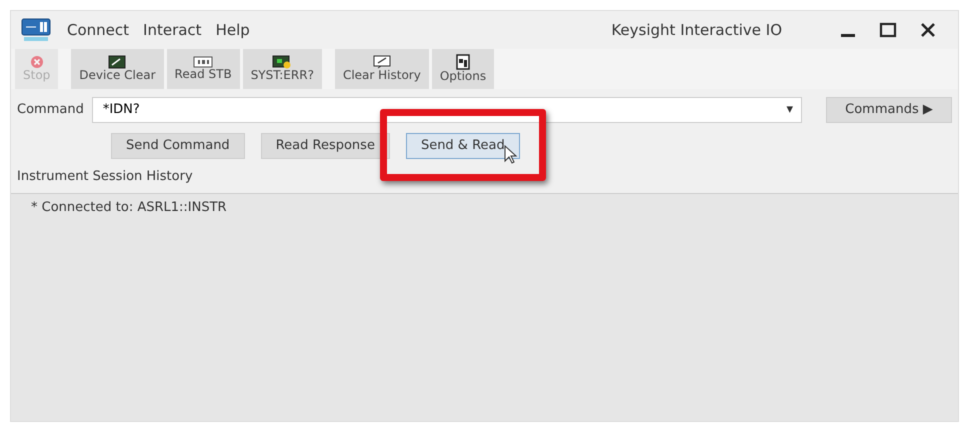  What do you see at coordinates (463, 62) in the screenshot?
I see `panel-icon` at bounding box center [463, 62].